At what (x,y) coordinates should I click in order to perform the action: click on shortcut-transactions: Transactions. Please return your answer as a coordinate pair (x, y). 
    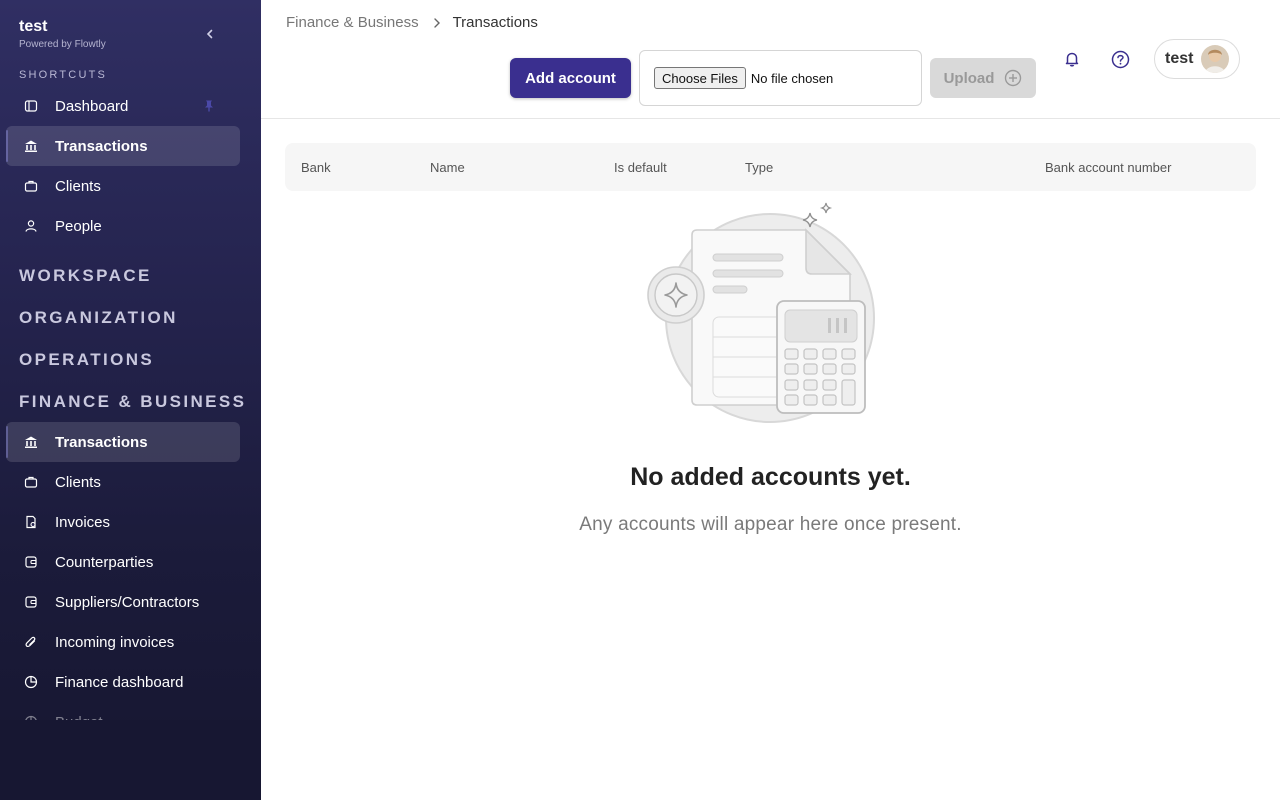
    Looking at the image, I should click on (123, 146).